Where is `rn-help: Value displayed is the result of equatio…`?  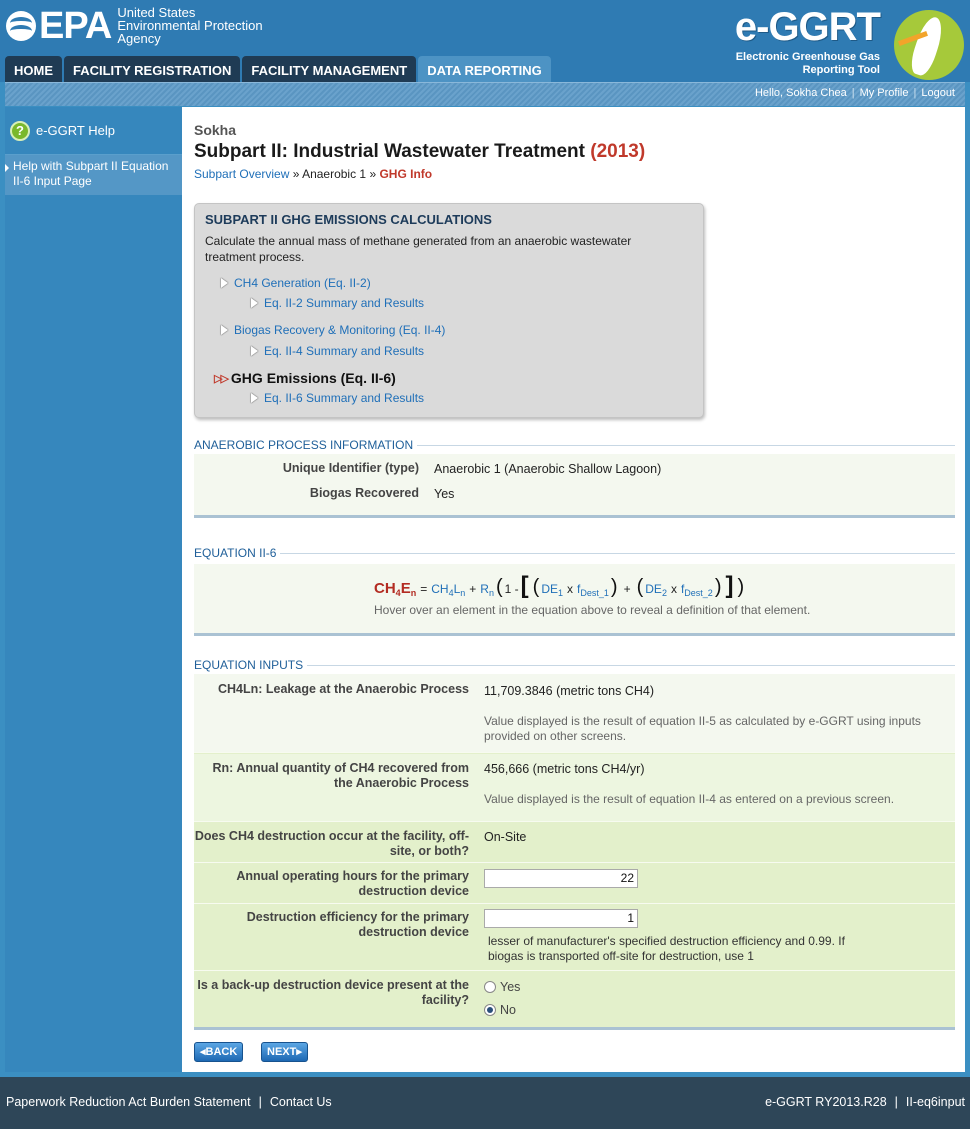
rn-help: Value displayed is the result of equatio… is located at coordinates (689, 799).